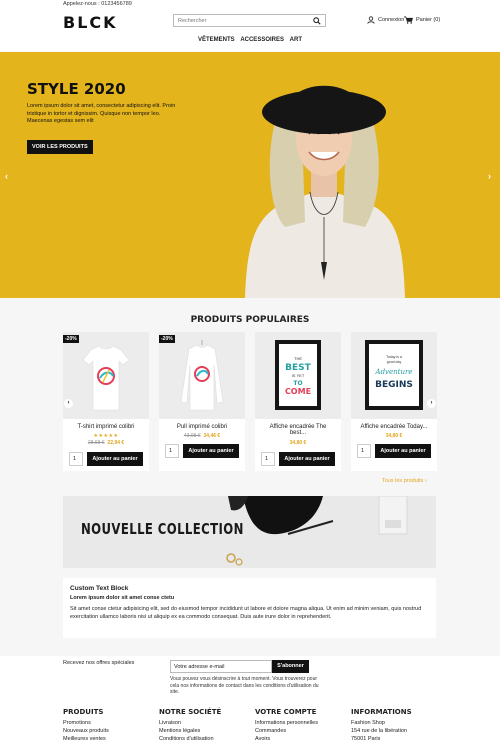  Describe the element at coordinates (212, 436) in the screenshot. I see `price: 34,46 €` at that location.